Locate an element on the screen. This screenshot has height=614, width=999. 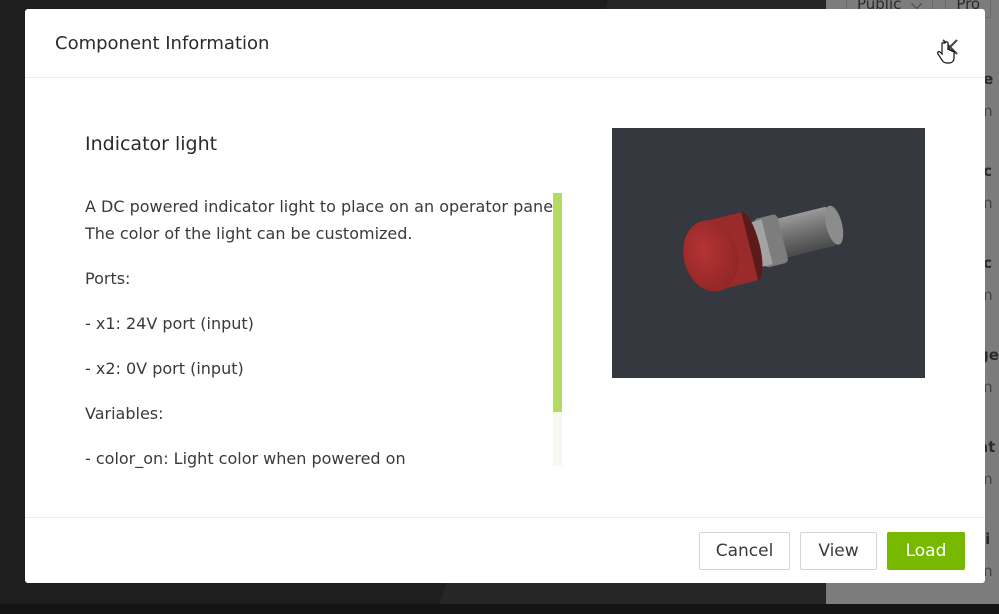
component-name: Indicator light is located at coordinates (151, 144).